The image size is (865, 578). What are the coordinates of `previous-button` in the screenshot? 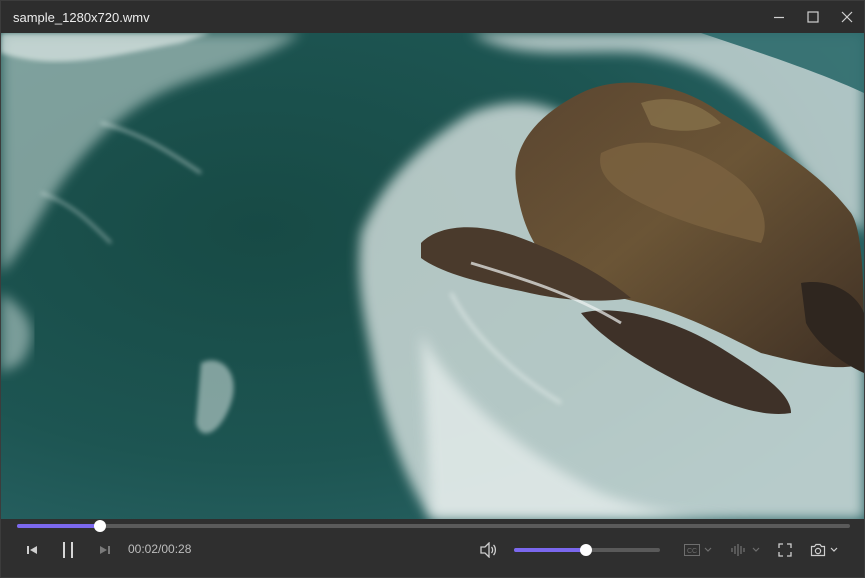 It's located at (32, 550).